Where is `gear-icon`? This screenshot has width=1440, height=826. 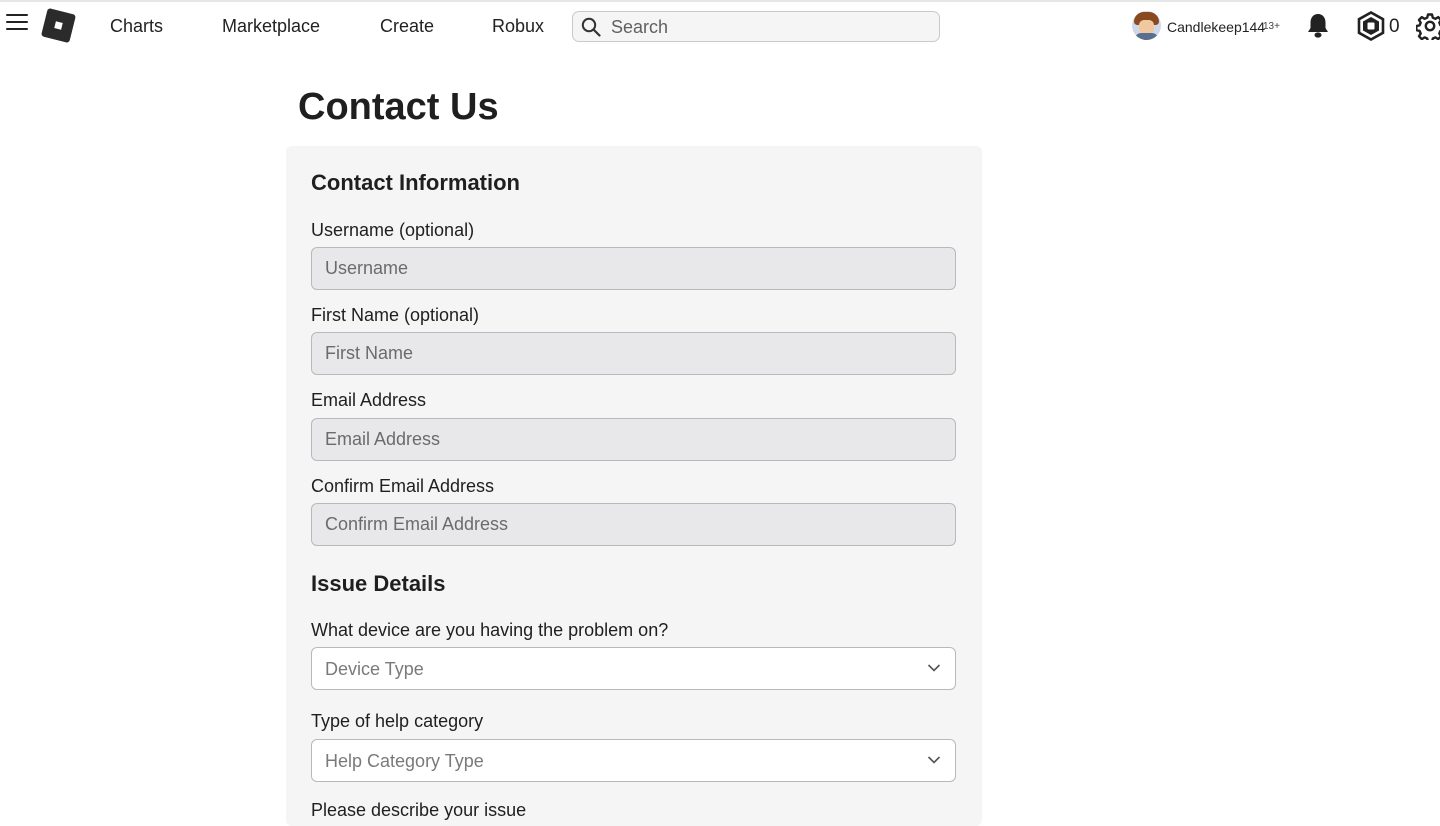 gear-icon is located at coordinates (1428, 26).